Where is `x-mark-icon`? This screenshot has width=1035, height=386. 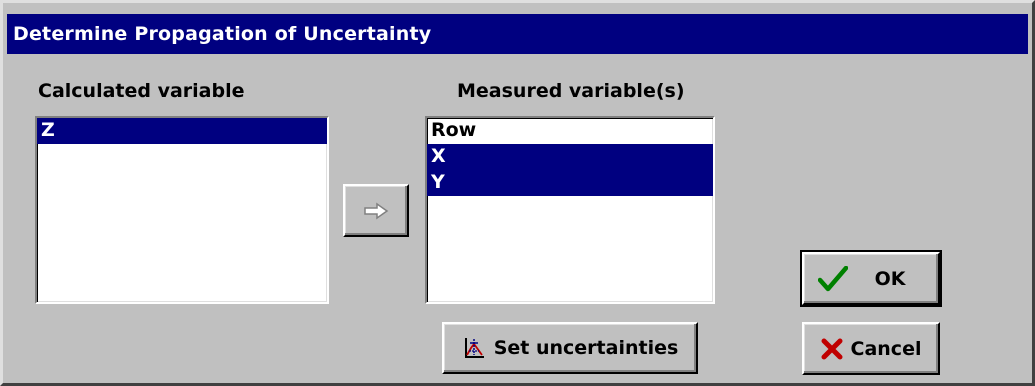 x-mark-icon is located at coordinates (832, 349).